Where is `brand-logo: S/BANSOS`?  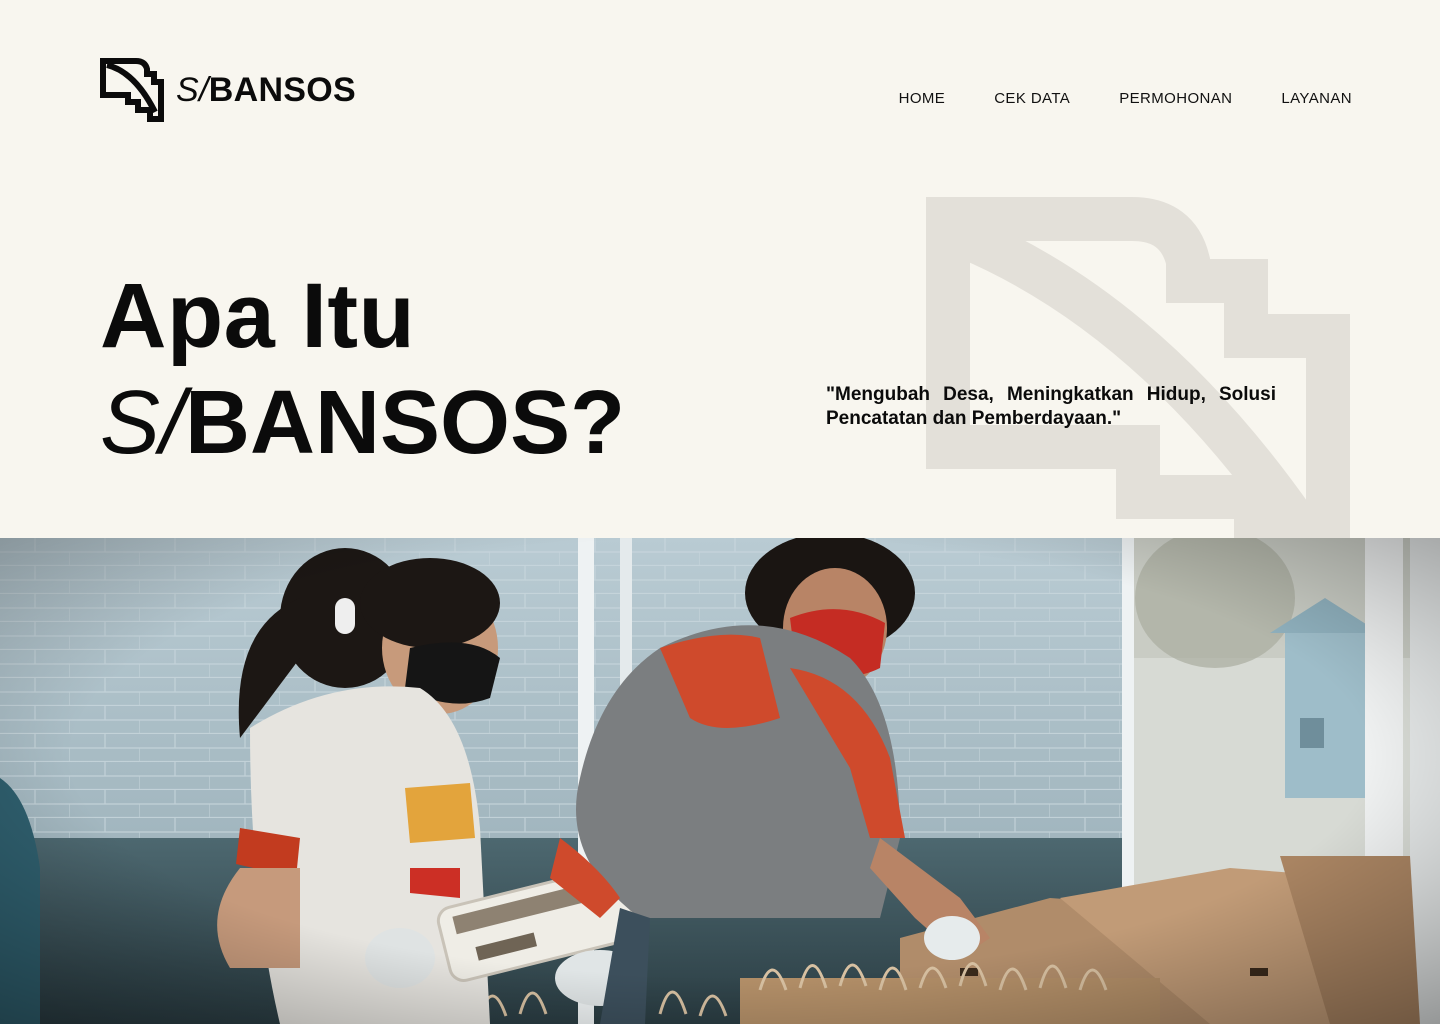
brand-logo: S/BANSOS is located at coordinates (228, 90).